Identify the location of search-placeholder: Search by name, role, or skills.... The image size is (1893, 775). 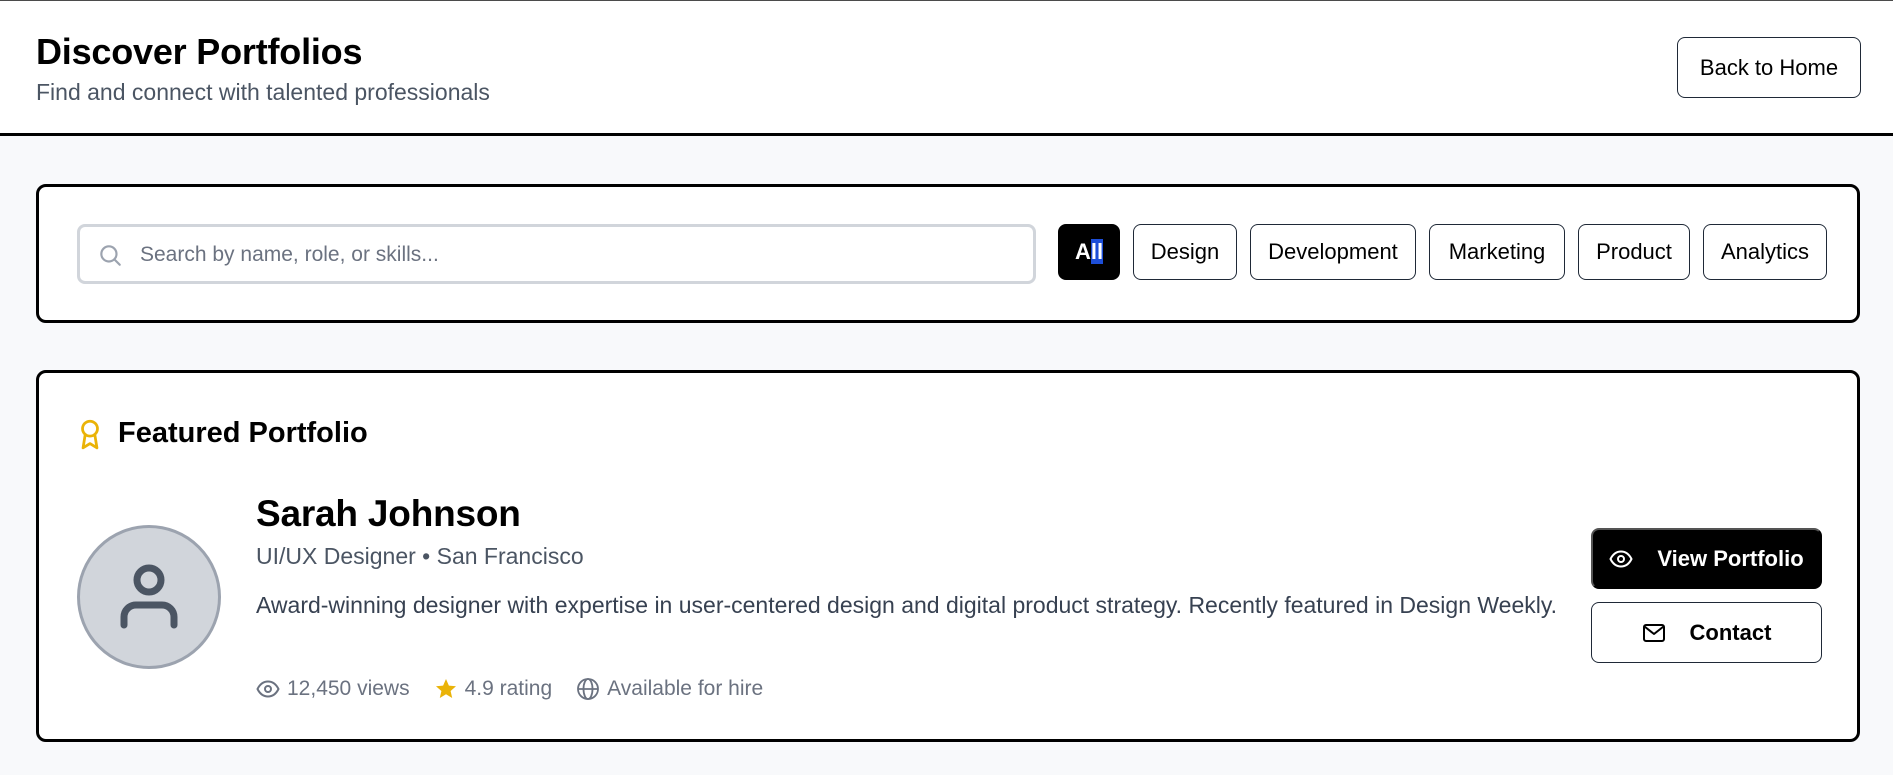
(289, 254).